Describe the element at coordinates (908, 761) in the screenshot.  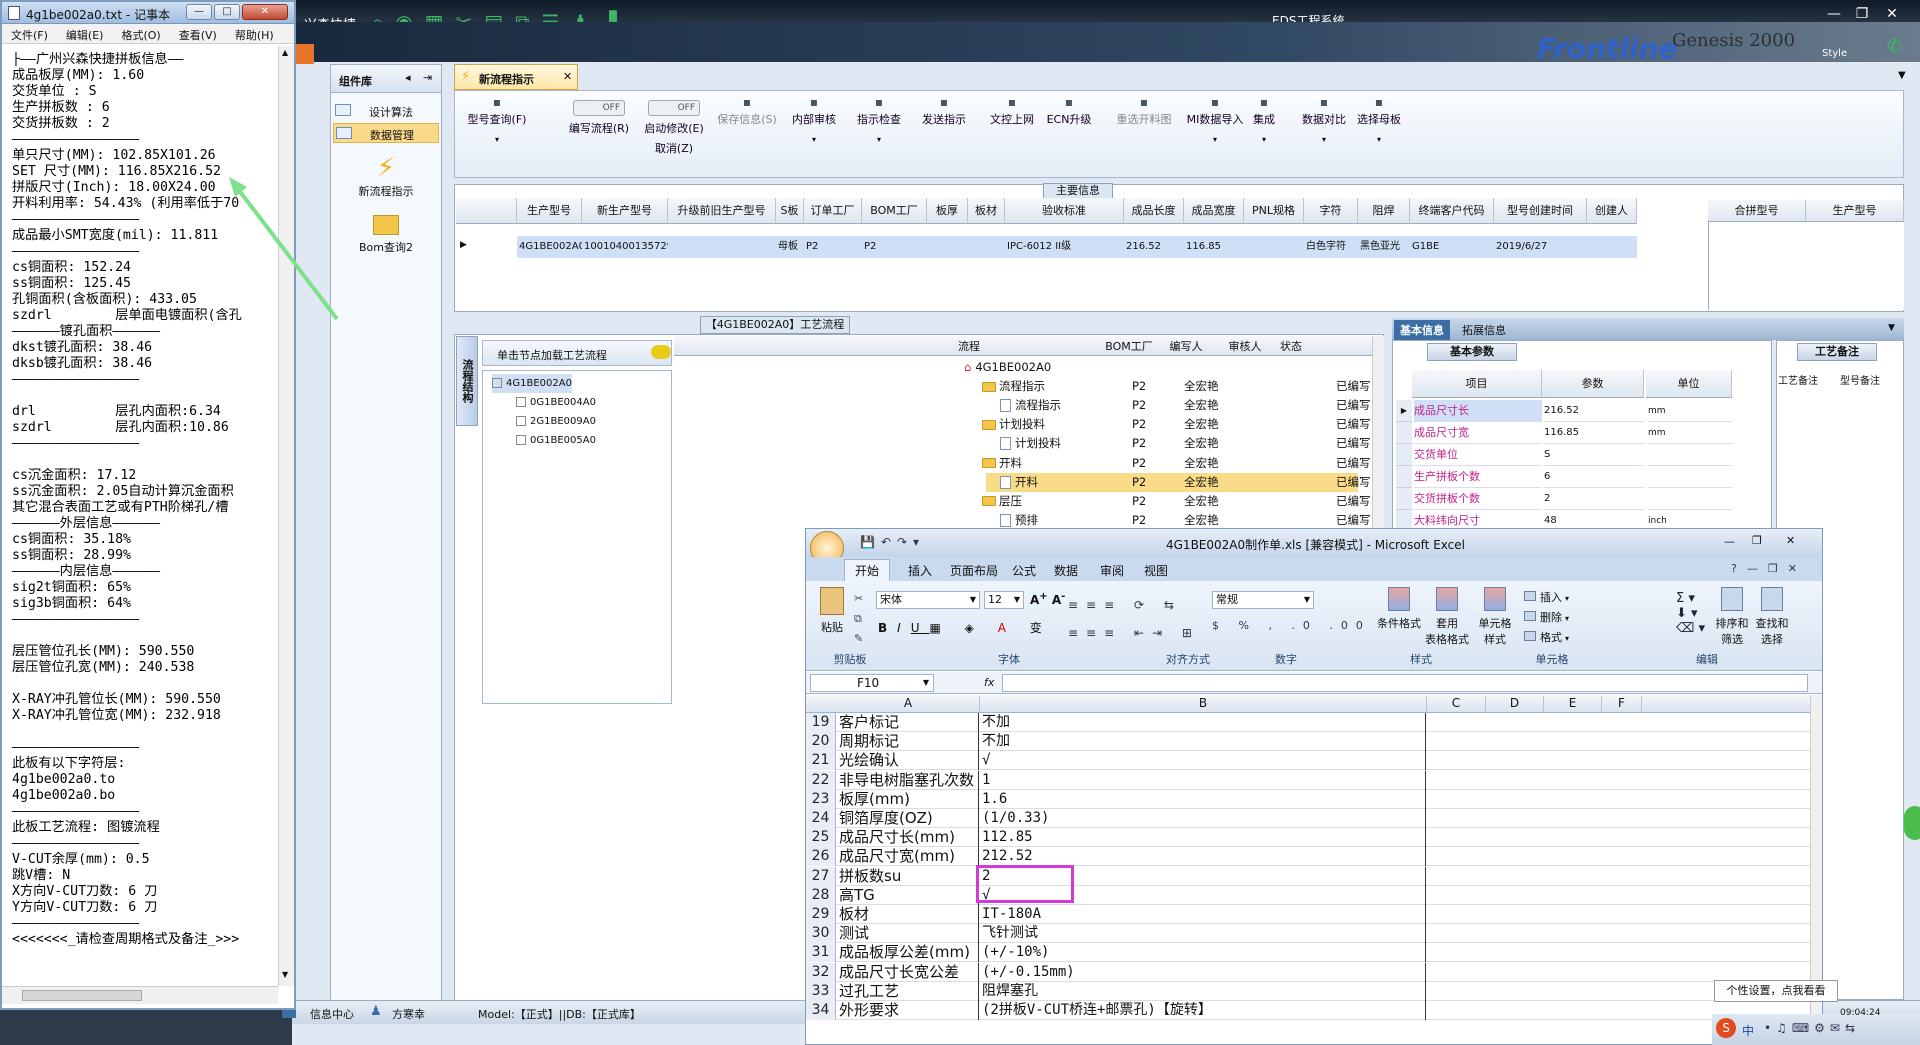
I see `cell-a: 光绘确认` at that location.